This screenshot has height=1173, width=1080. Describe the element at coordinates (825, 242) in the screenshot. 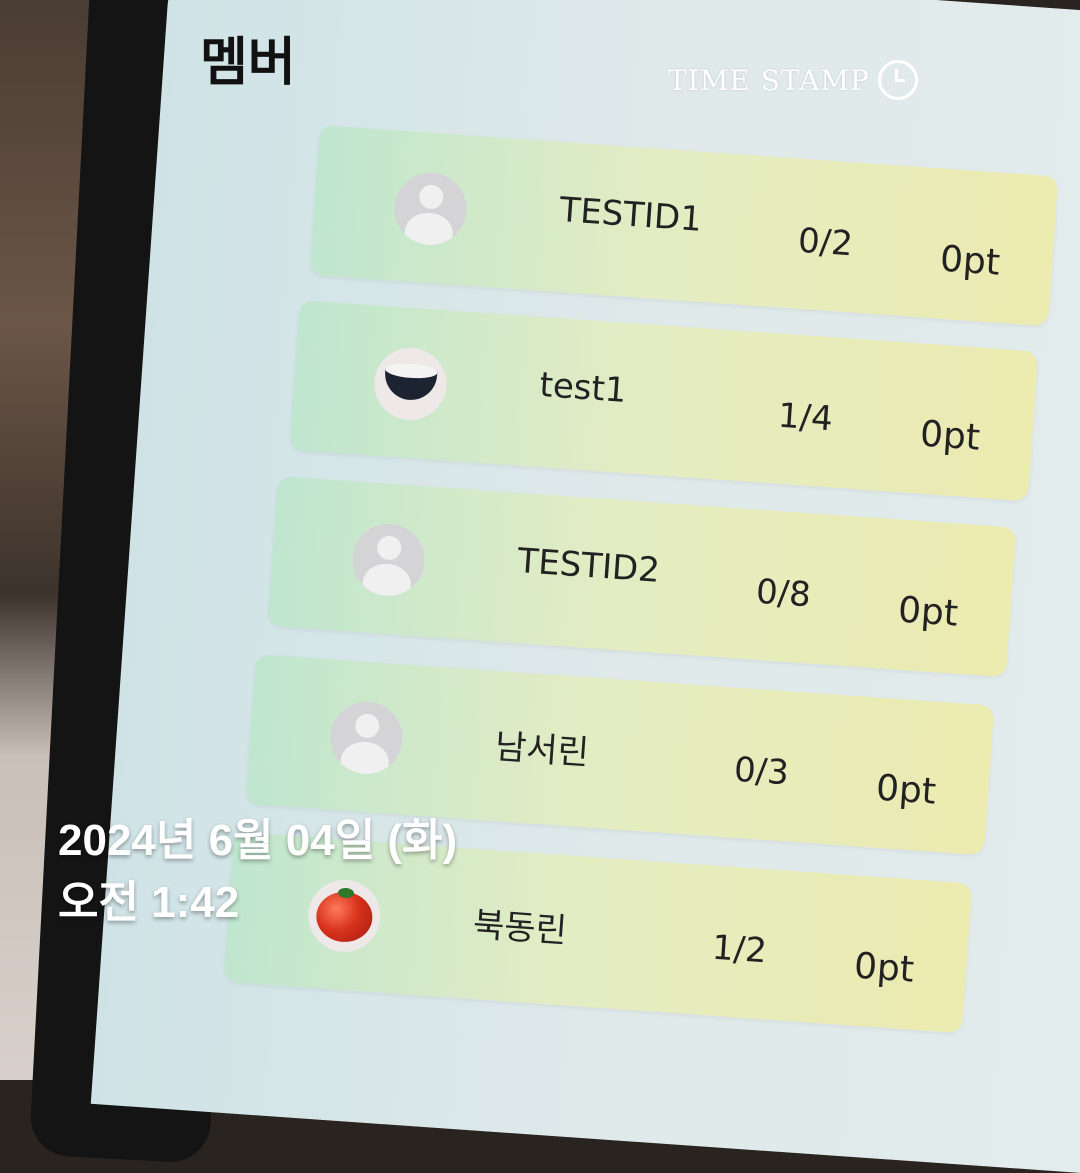

I see `member-ratio: 0/2` at that location.